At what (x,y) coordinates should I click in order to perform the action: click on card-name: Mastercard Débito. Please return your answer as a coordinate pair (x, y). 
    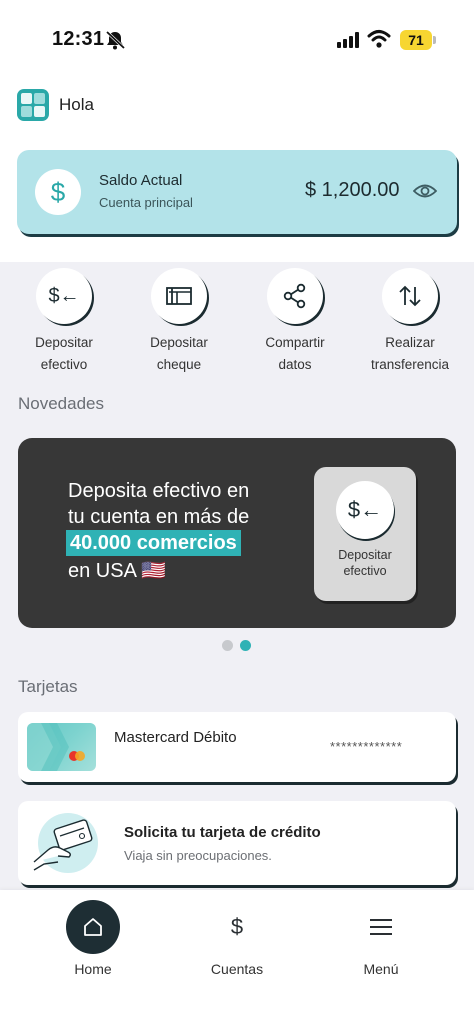
    Looking at the image, I should click on (175, 737).